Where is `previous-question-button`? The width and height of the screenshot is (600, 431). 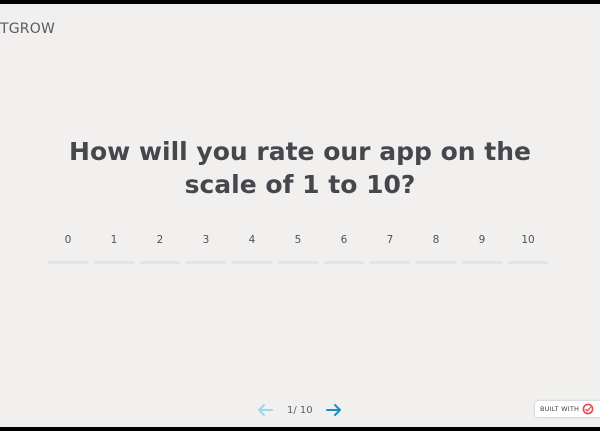
previous-question-button is located at coordinates (265, 410).